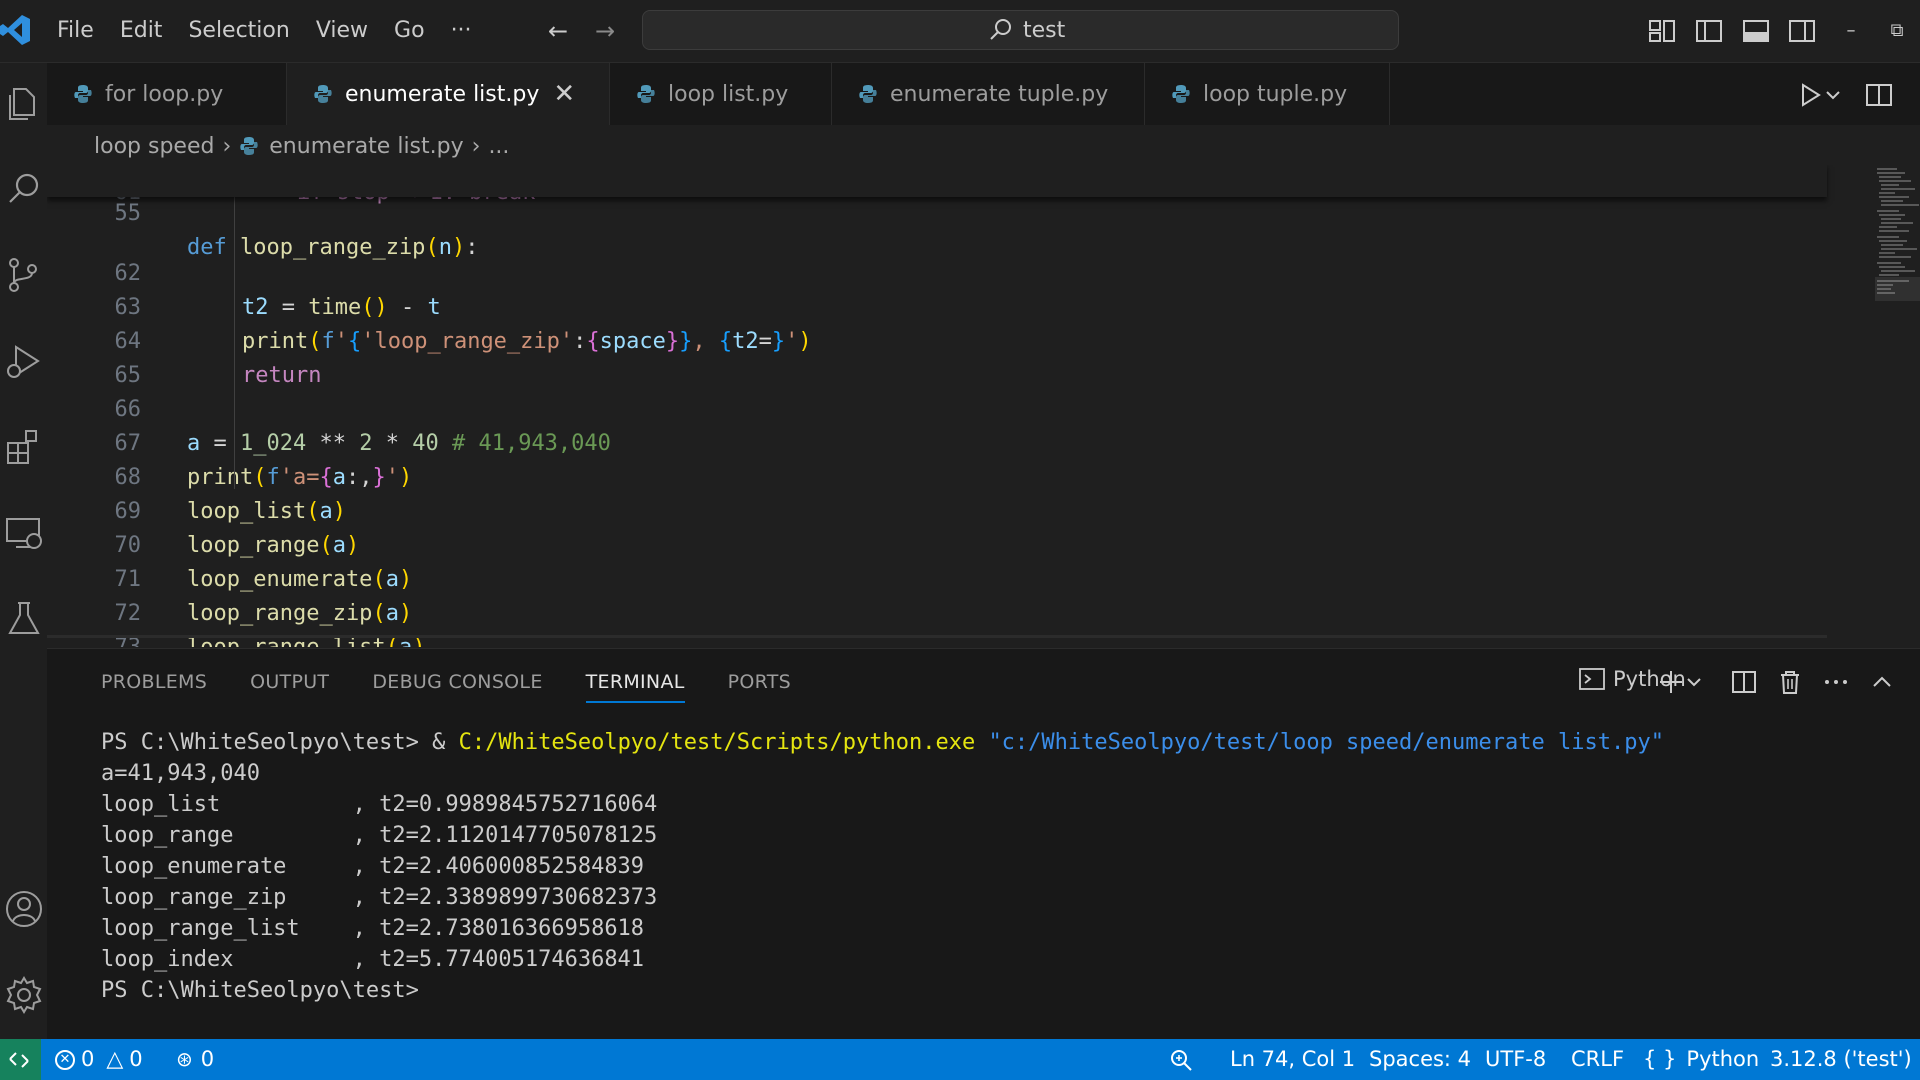  I want to click on horizontal-scrollbar, so click(937, 636).